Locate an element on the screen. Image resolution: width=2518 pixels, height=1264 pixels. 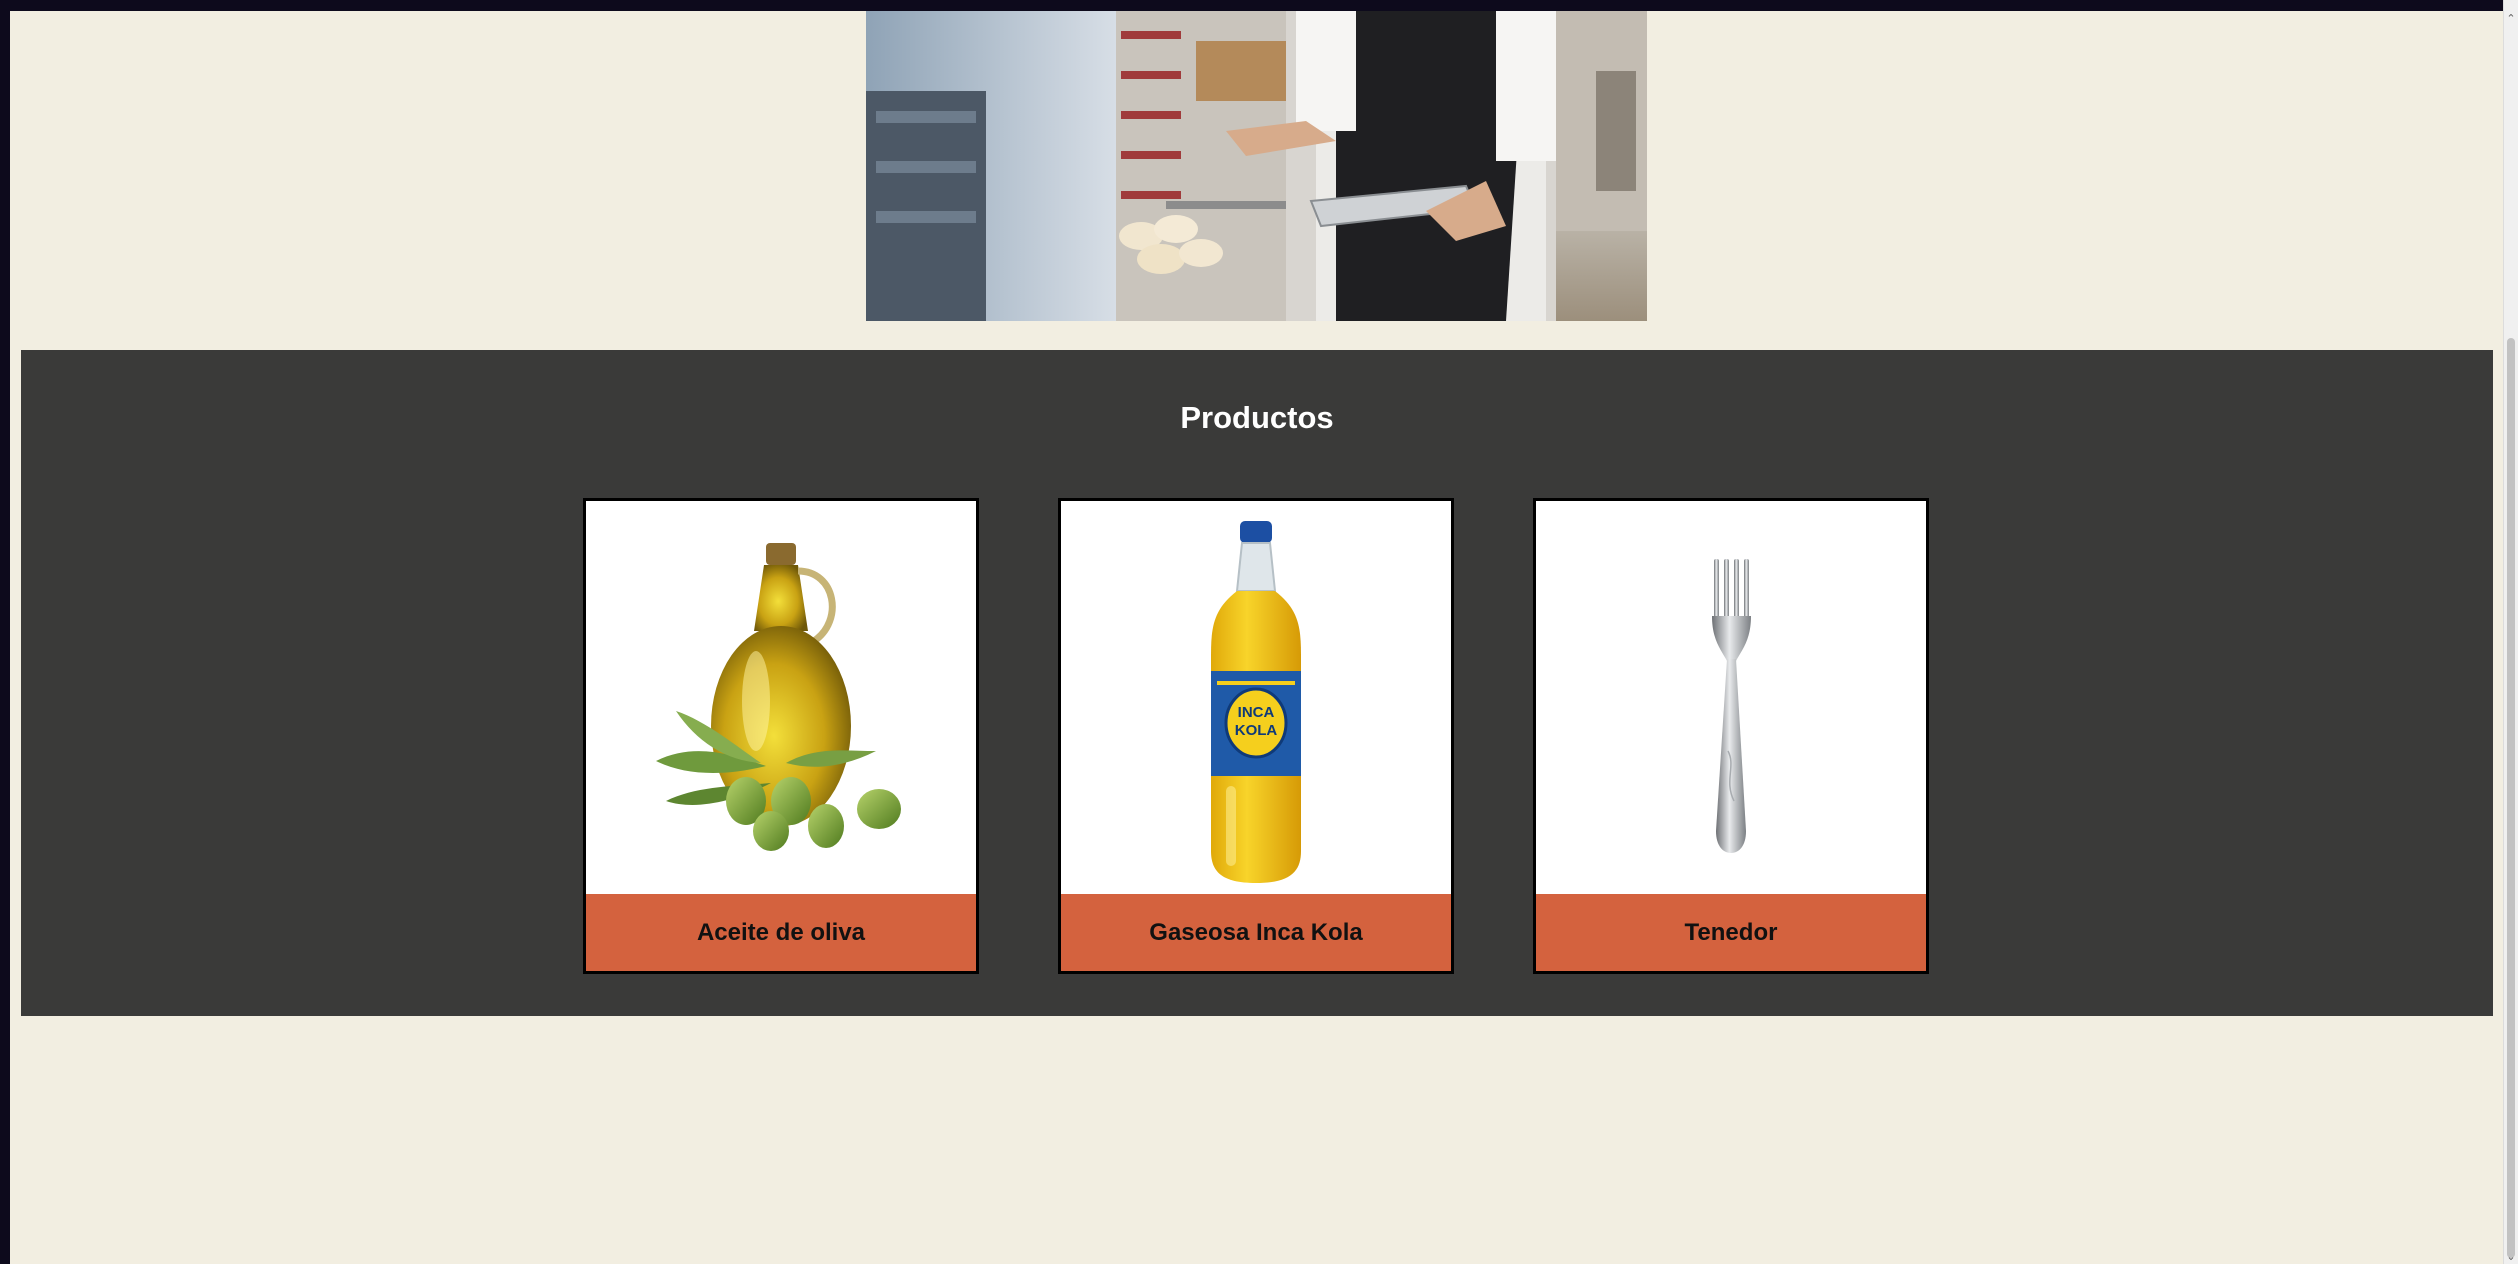
window-top-edge is located at coordinates (1259, 5).